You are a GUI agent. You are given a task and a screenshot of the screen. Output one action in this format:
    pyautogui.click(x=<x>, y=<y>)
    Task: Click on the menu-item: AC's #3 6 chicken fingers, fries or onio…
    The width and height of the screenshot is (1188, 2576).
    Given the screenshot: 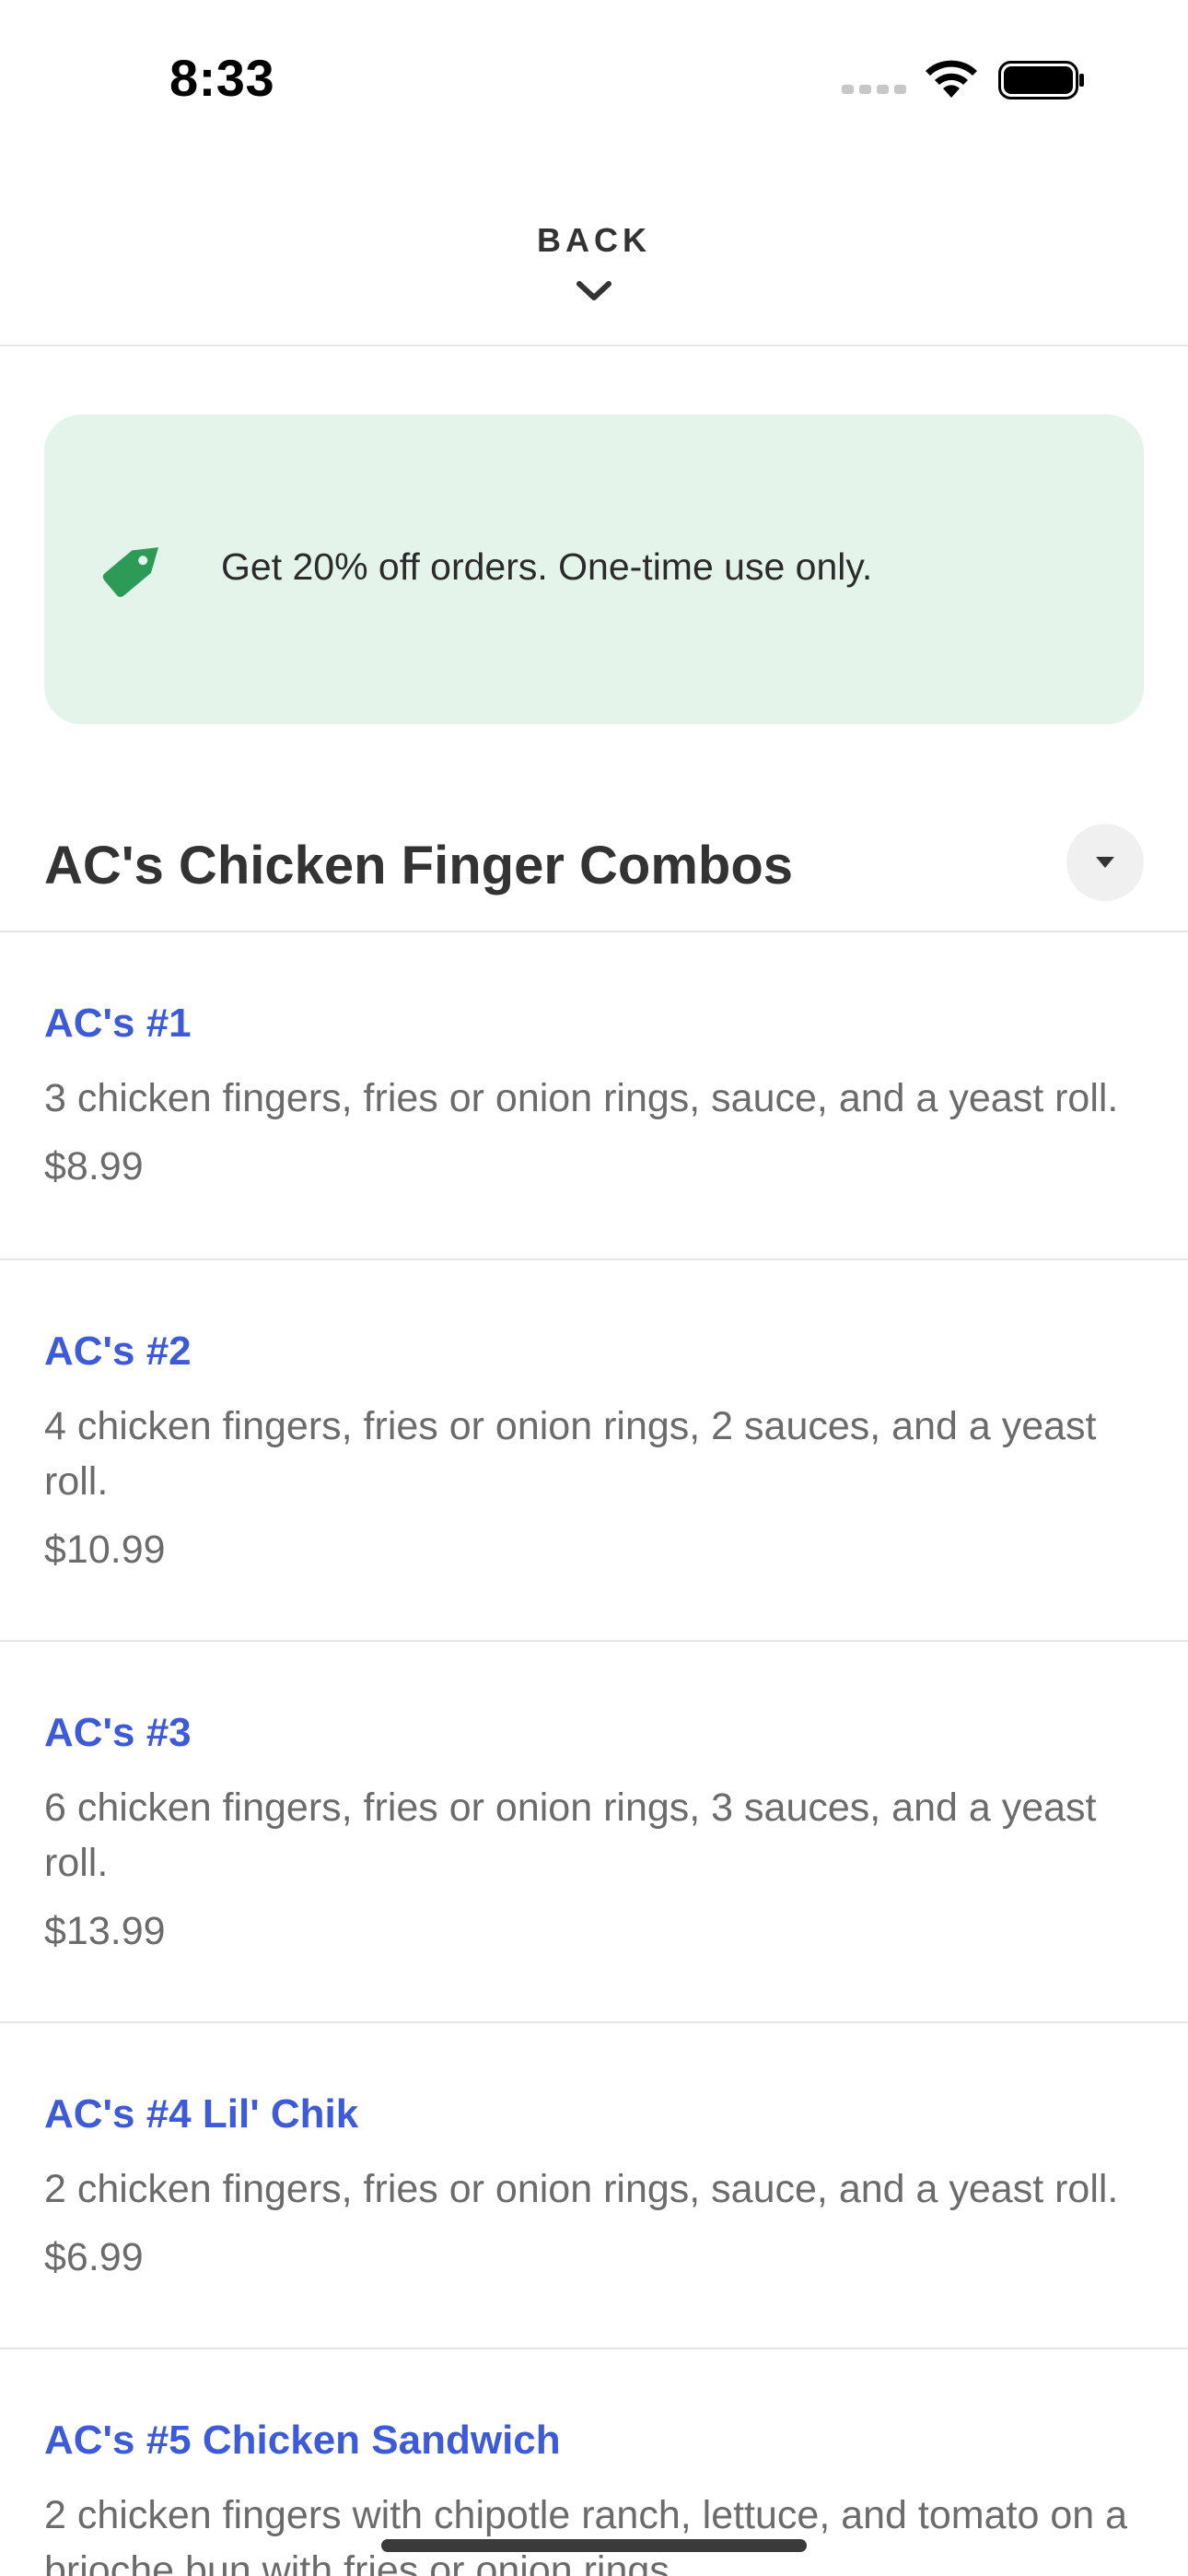 What is the action you would take?
    pyautogui.click(x=594, y=1832)
    